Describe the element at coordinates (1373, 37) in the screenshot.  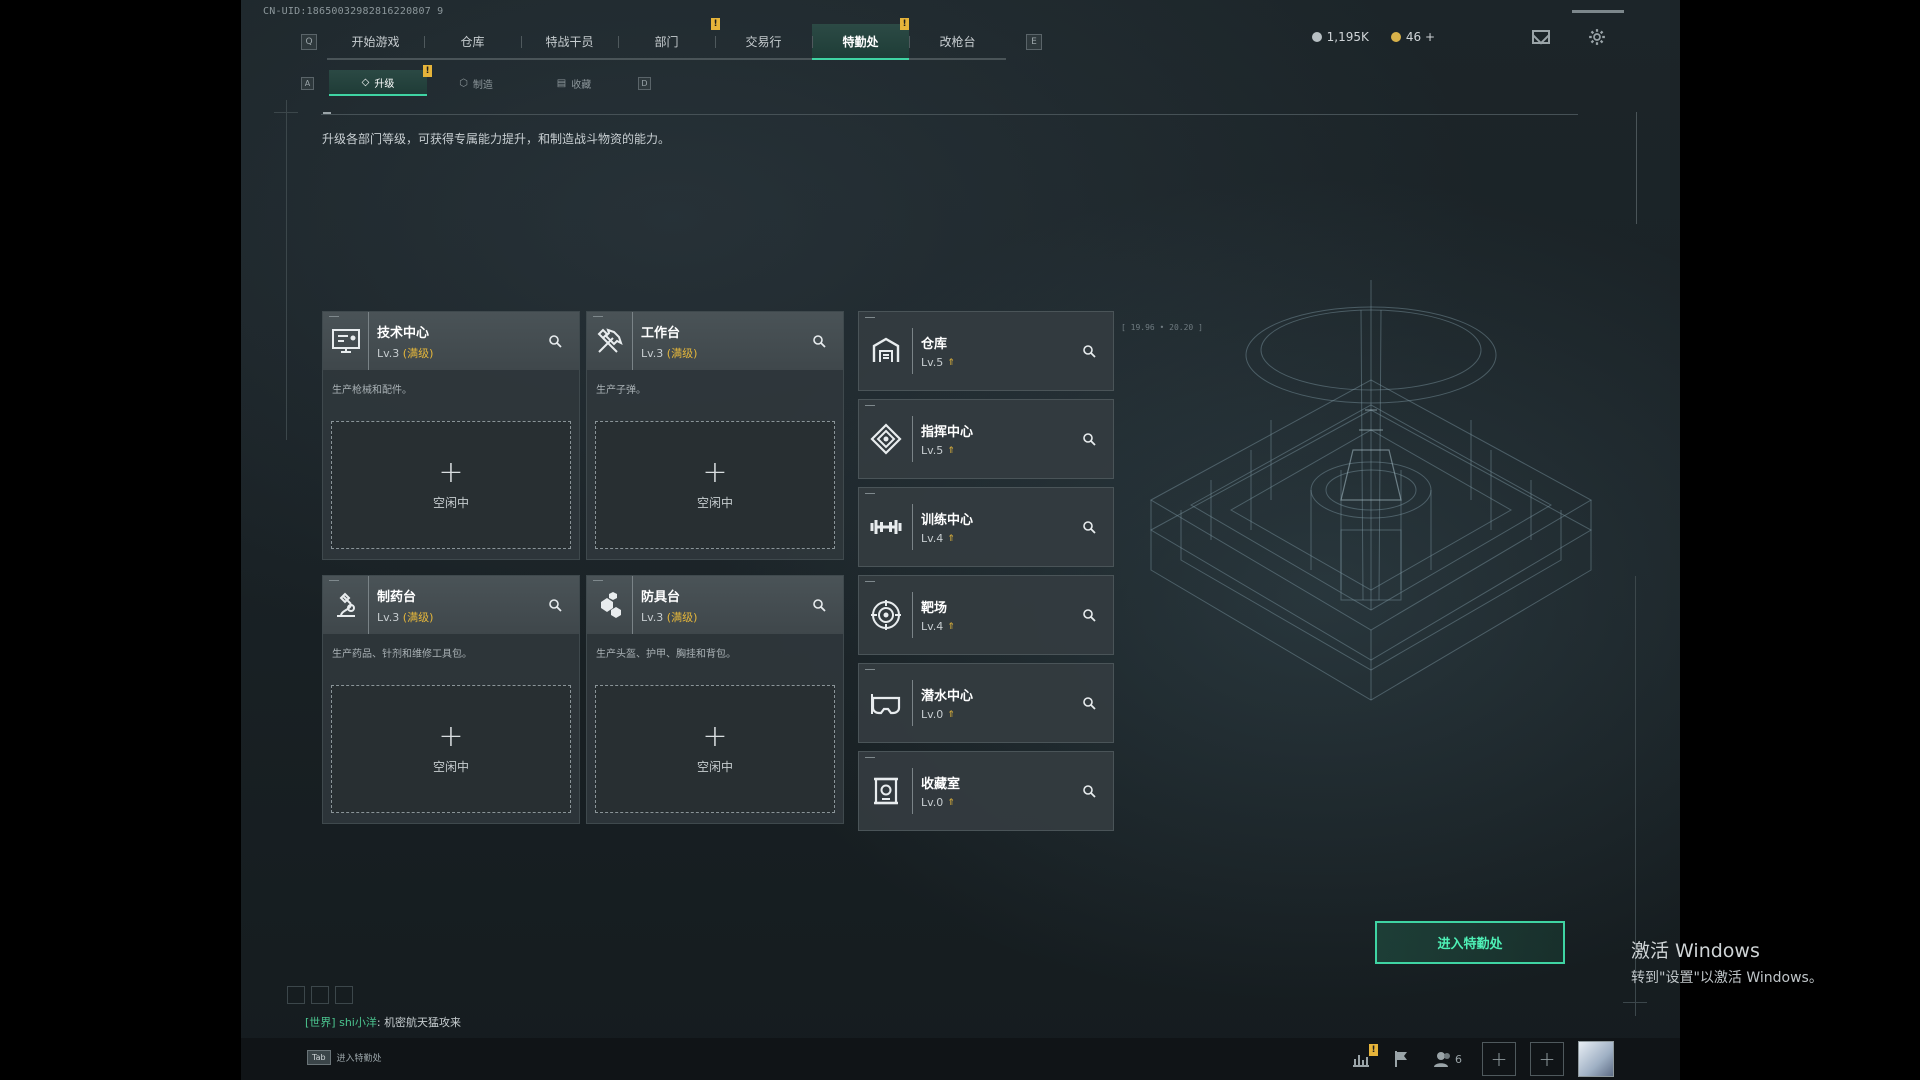
I see `currency-bar: 1,195K 46 +` at that location.